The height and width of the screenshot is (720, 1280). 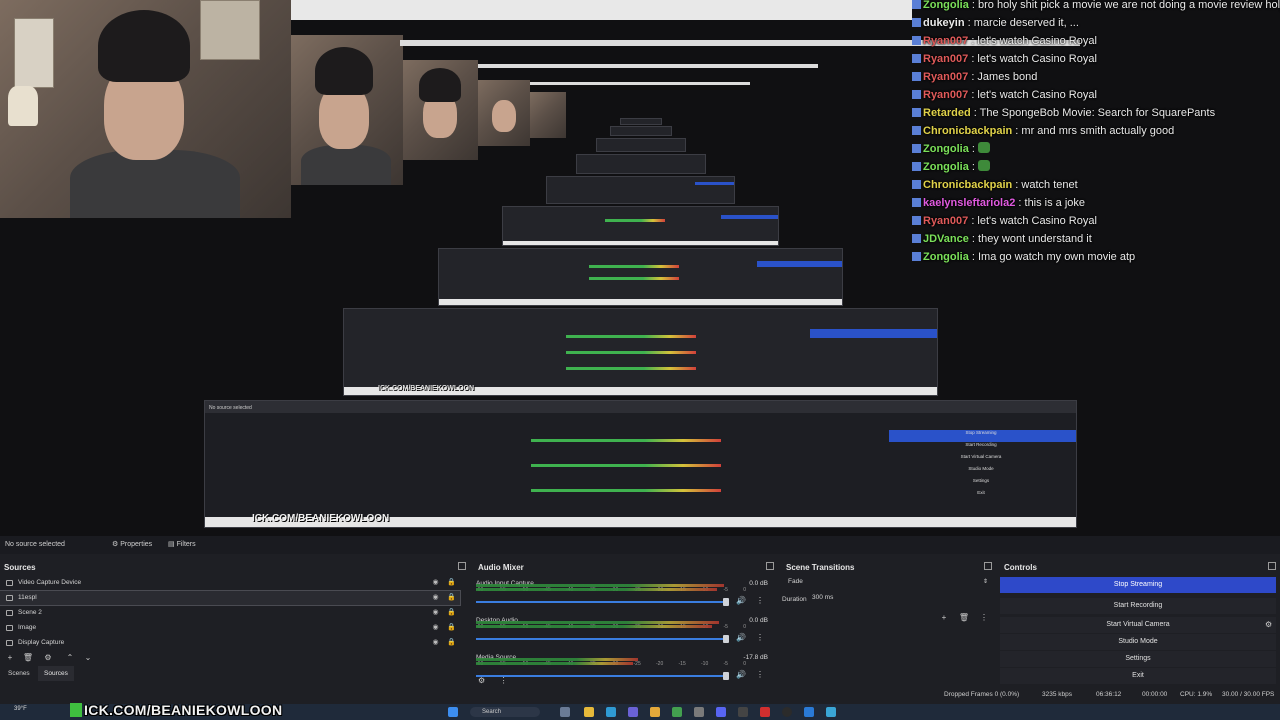 What do you see at coordinates (1138, 606) in the screenshot?
I see `control-button-start-recording: Start Recording` at bounding box center [1138, 606].